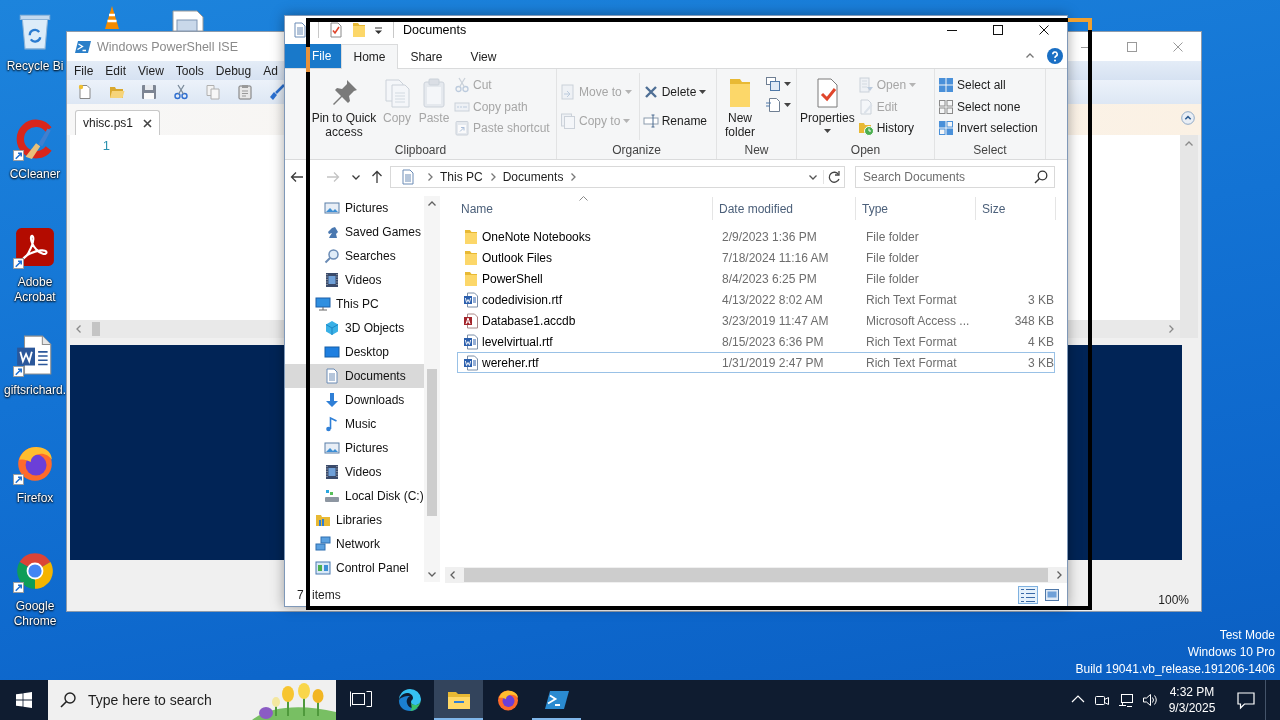 The width and height of the screenshot is (1280, 720). What do you see at coordinates (483, 56) in the screenshot?
I see `ribbon-tab: View` at bounding box center [483, 56].